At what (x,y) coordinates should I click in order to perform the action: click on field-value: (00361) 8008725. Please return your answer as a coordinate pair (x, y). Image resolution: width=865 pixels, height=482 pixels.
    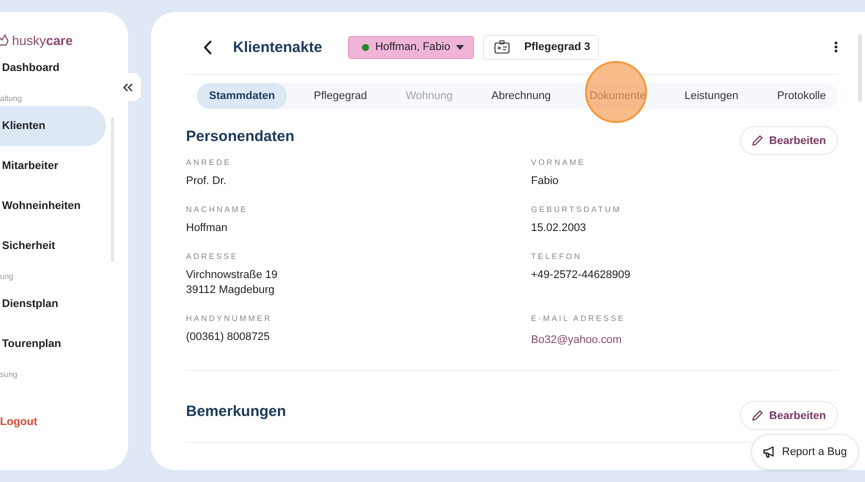
    Looking at the image, I should click on (228, 337).